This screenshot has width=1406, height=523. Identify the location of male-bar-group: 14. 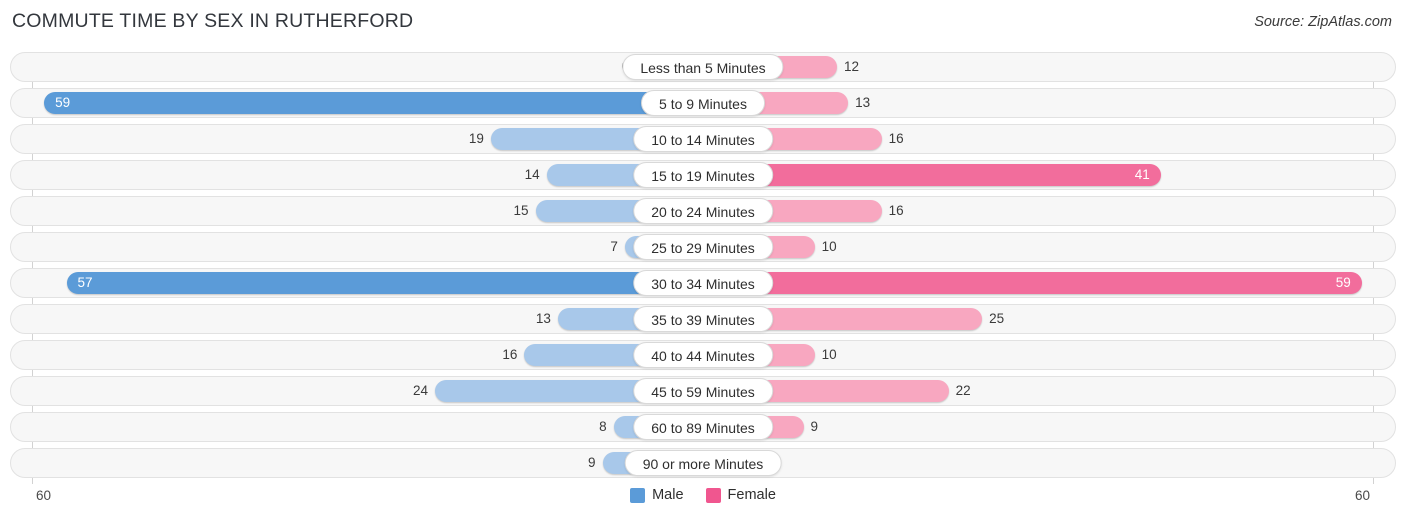
(368, 175).